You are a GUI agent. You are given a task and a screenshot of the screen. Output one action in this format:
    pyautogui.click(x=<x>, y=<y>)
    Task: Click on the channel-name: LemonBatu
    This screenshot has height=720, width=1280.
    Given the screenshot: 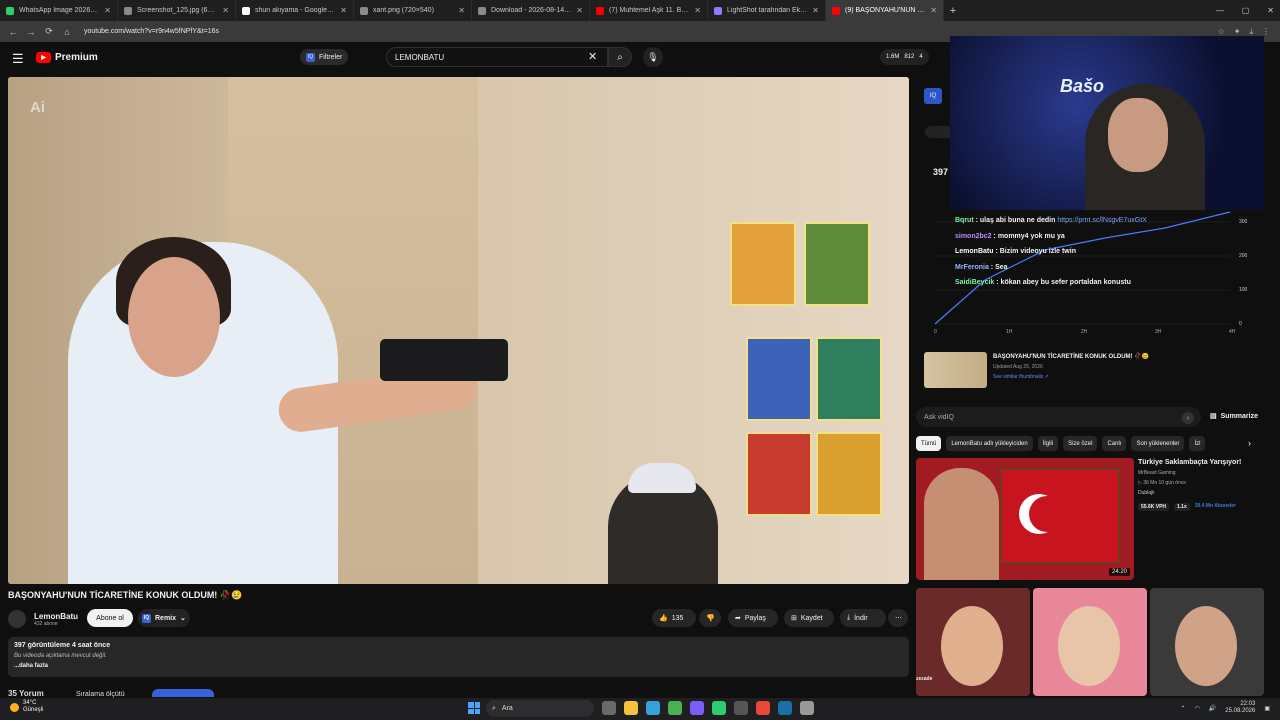 What is the action you would take?
    pyautogui.click(x=56, y=616)
    